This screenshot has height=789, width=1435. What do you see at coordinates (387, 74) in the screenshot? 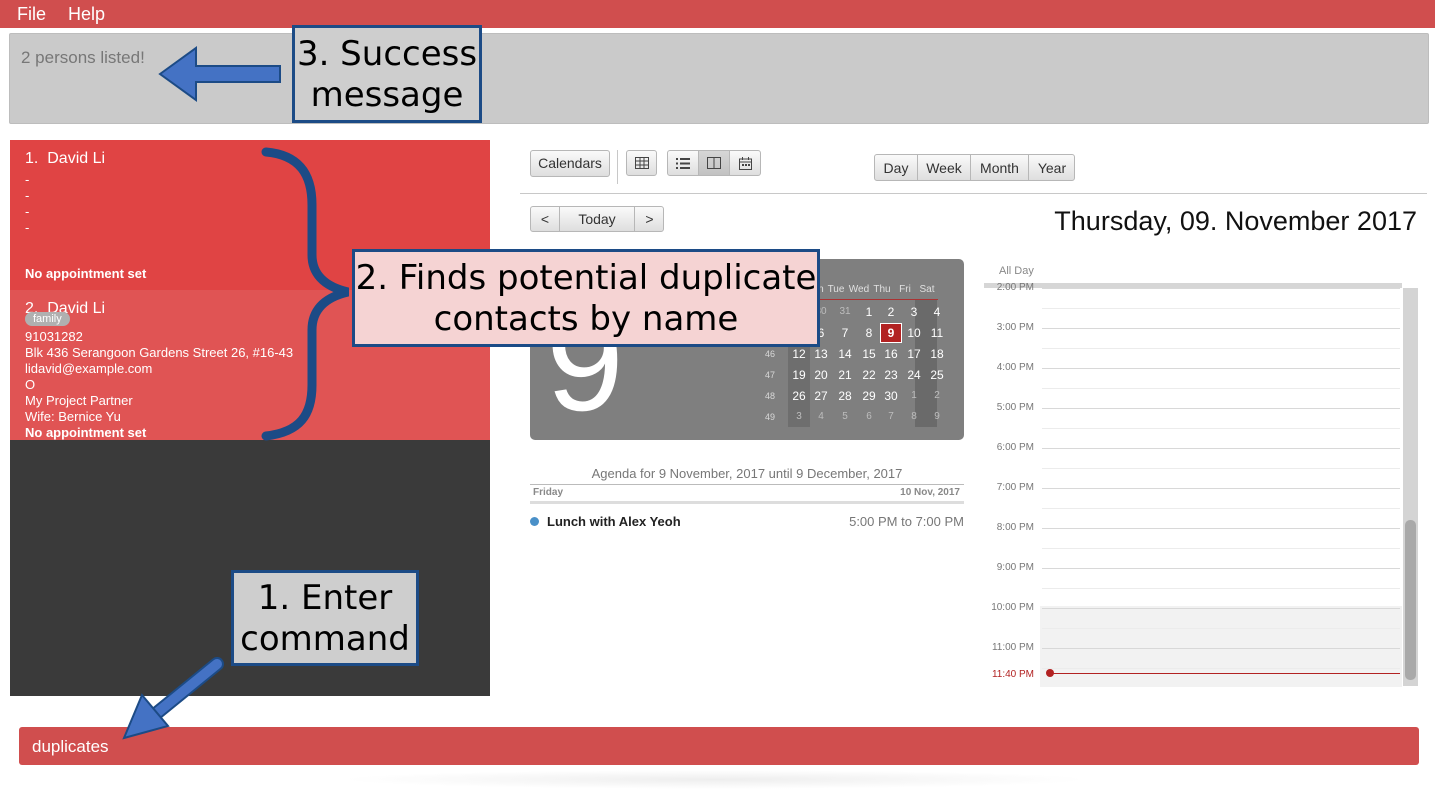
I see `success-callout: 3. Success message` at bounding box center [387, 74].